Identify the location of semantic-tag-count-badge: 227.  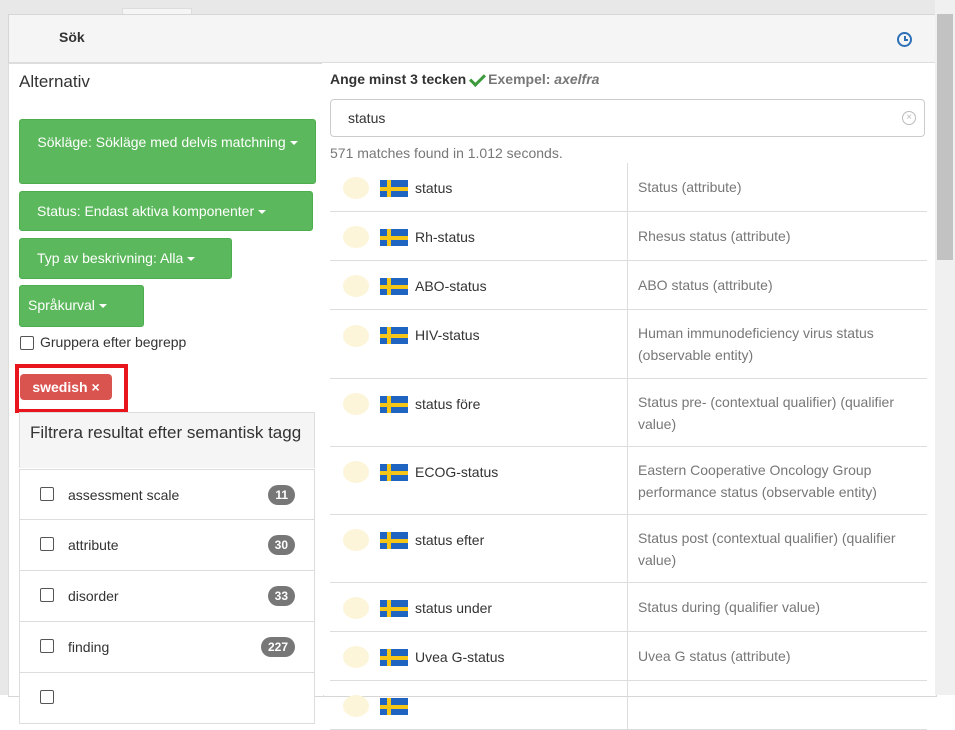
(277, 647).